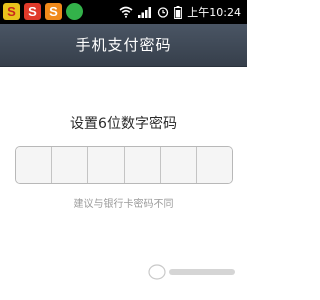  I want to click on status-bar: S S S 上午10:24, so click(123, 12).